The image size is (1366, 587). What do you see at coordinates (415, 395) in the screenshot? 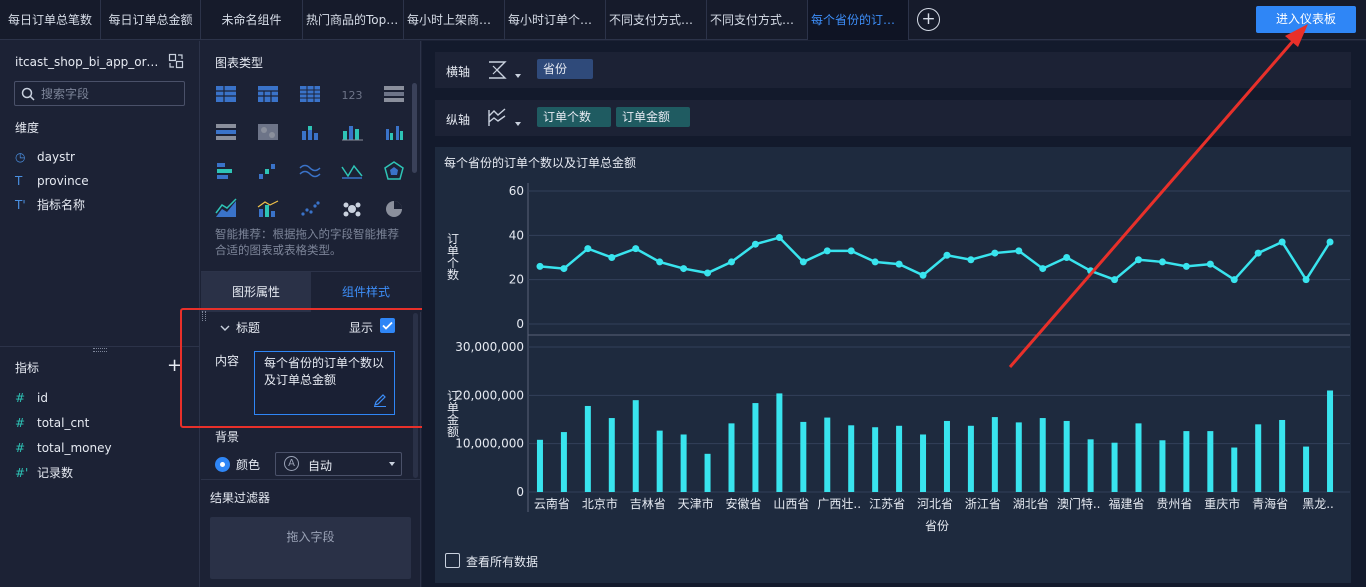
I see `property-scrollbar` at bounding box center [415, 395].